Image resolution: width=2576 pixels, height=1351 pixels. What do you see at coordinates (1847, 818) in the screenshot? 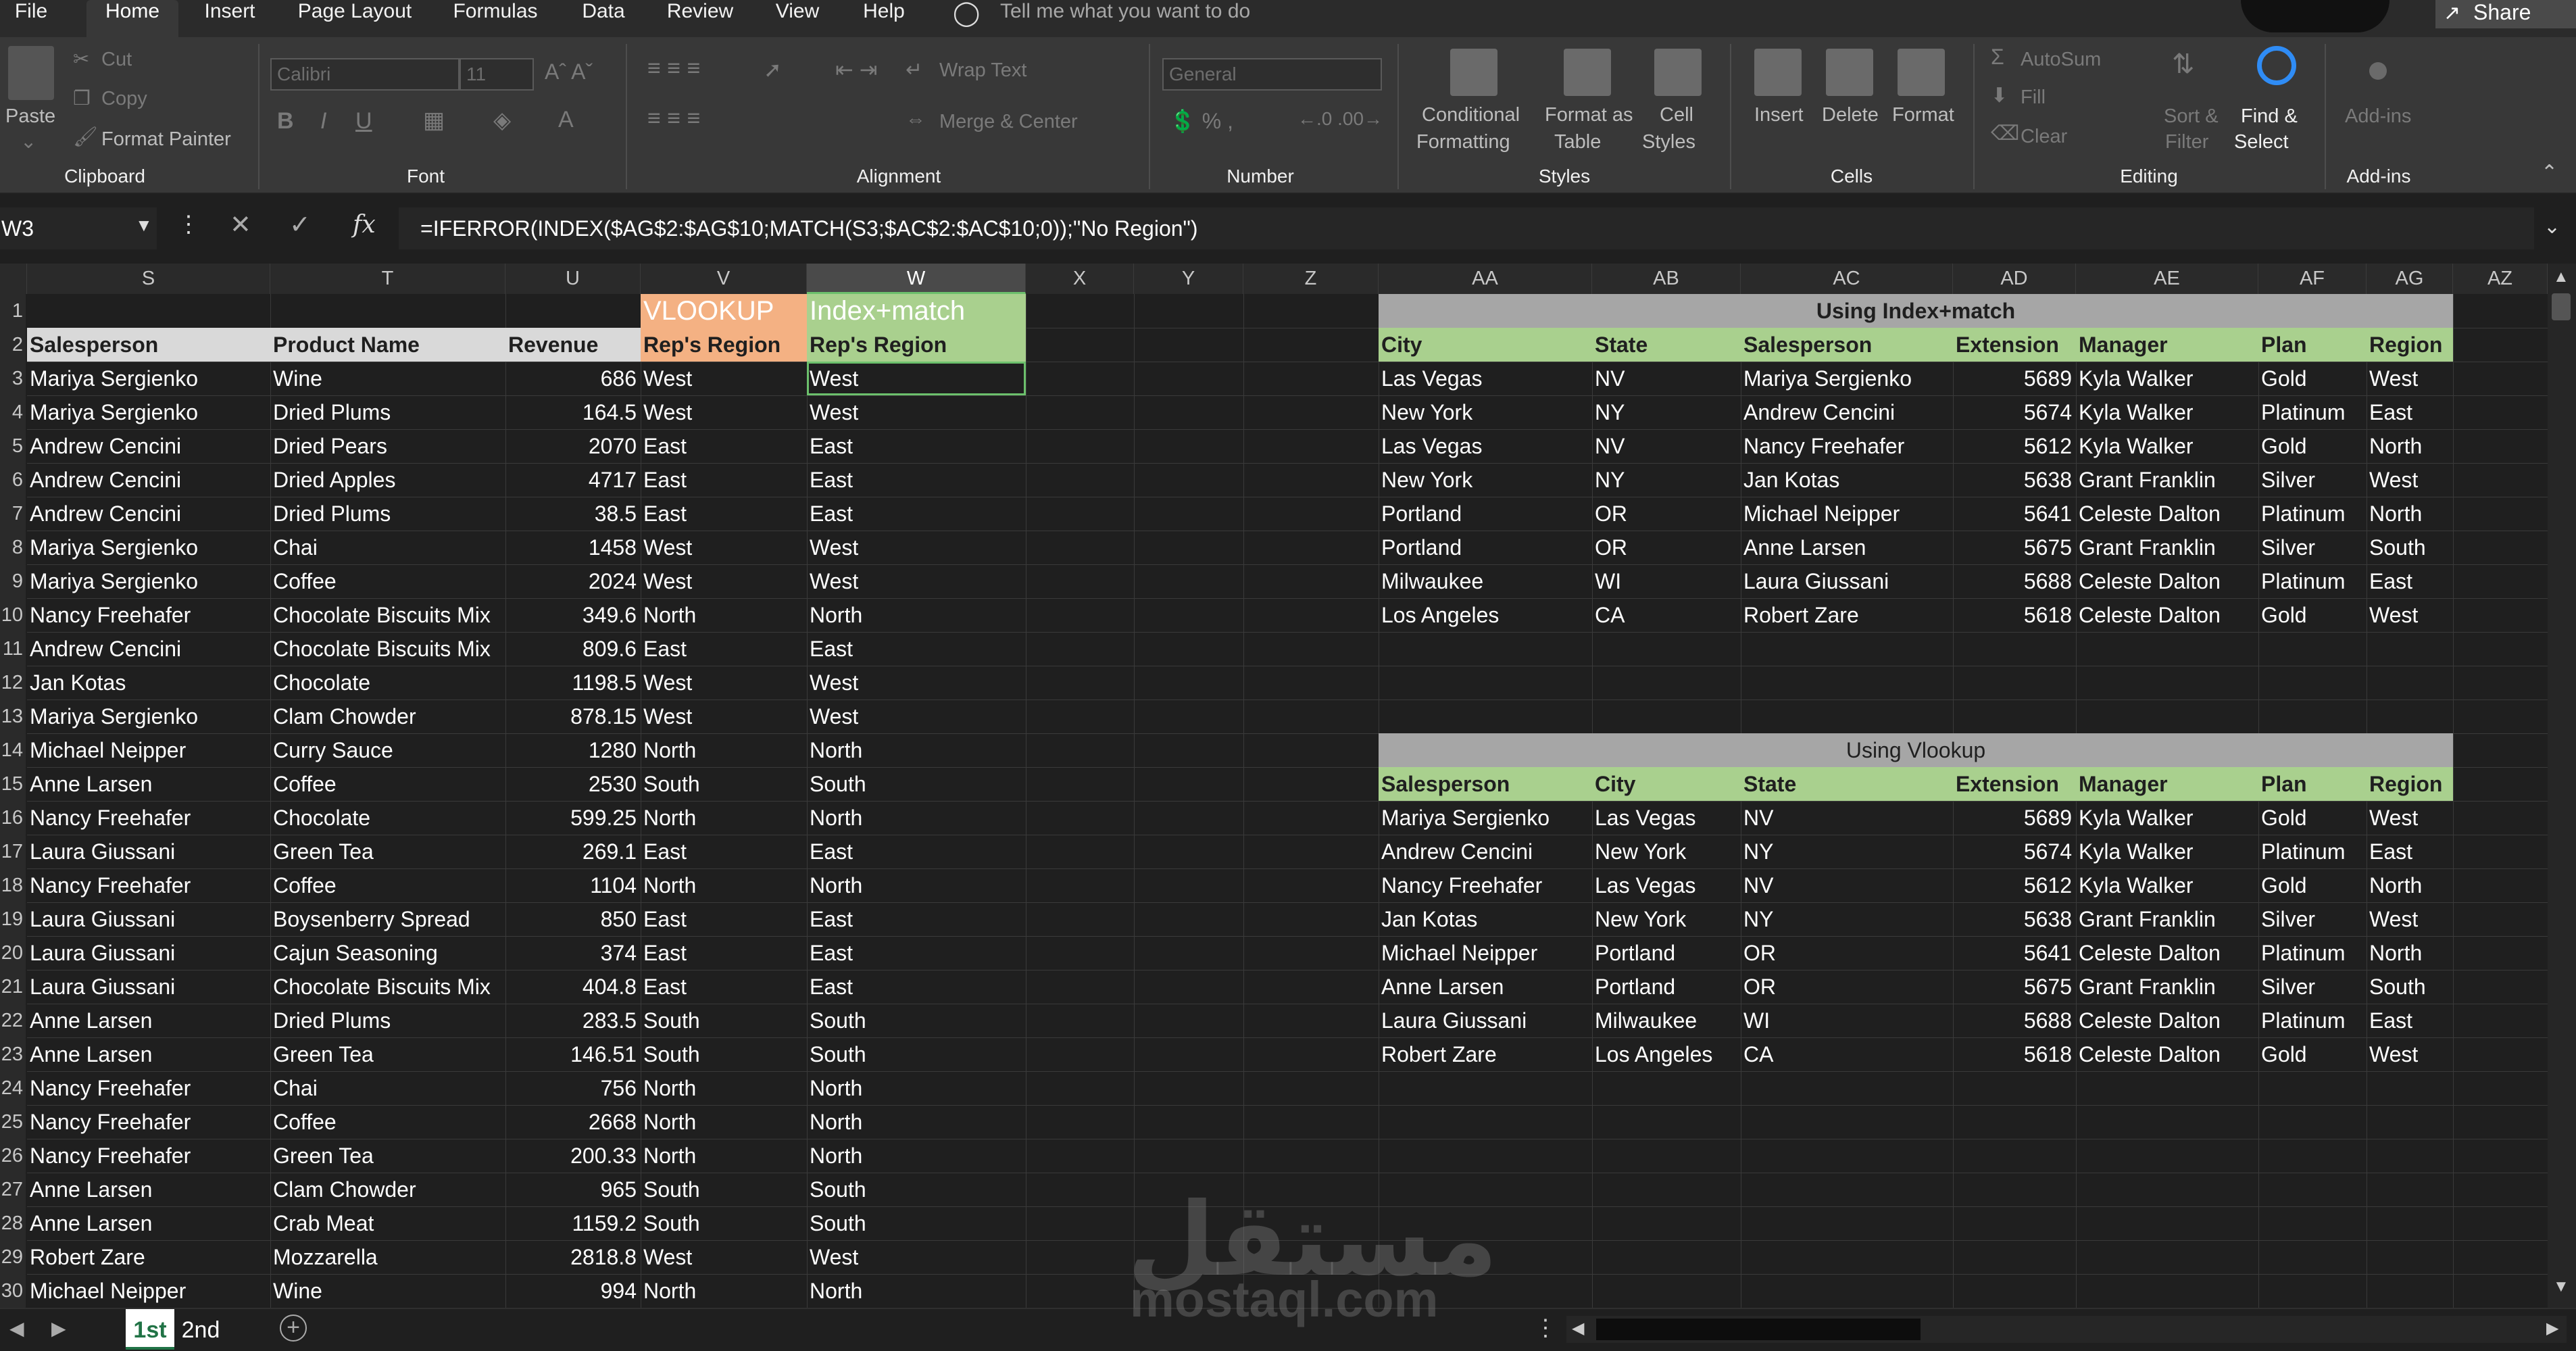
I see `vlookup-table-cell: NV` at bounding box center [1847, 818].